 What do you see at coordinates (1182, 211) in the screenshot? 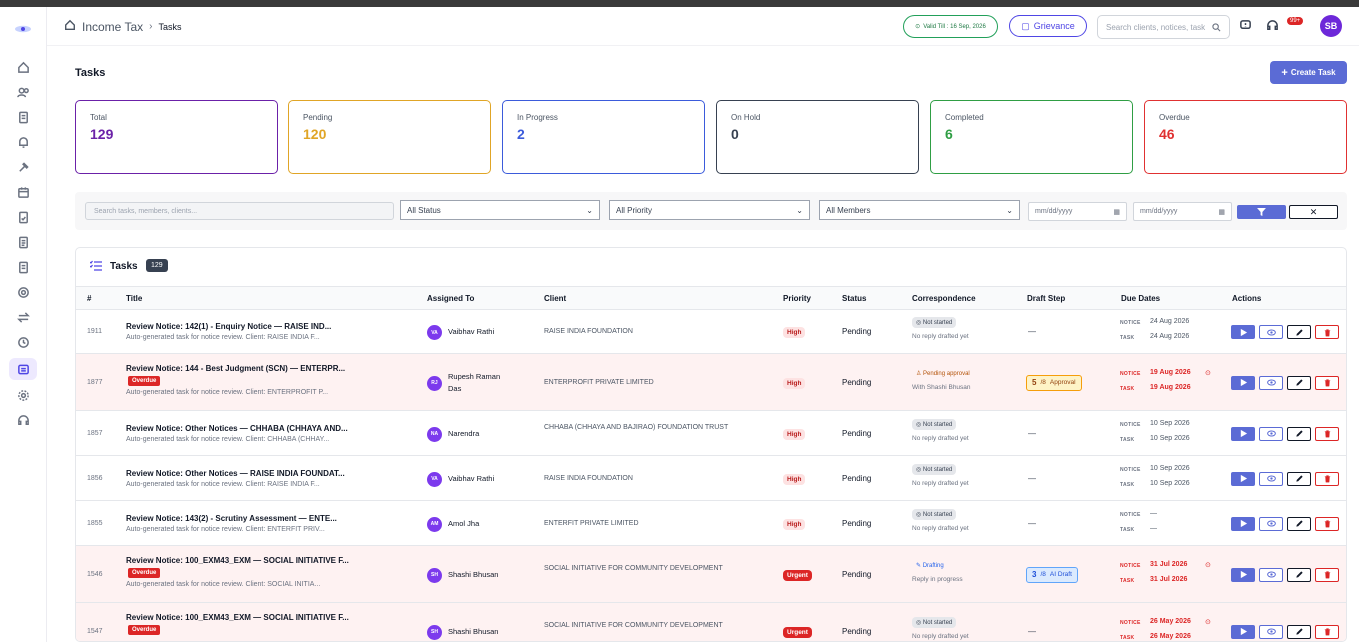
I see `date-to-input: mm/dd/yyyy ▦` at bounding box center [1182, 211].